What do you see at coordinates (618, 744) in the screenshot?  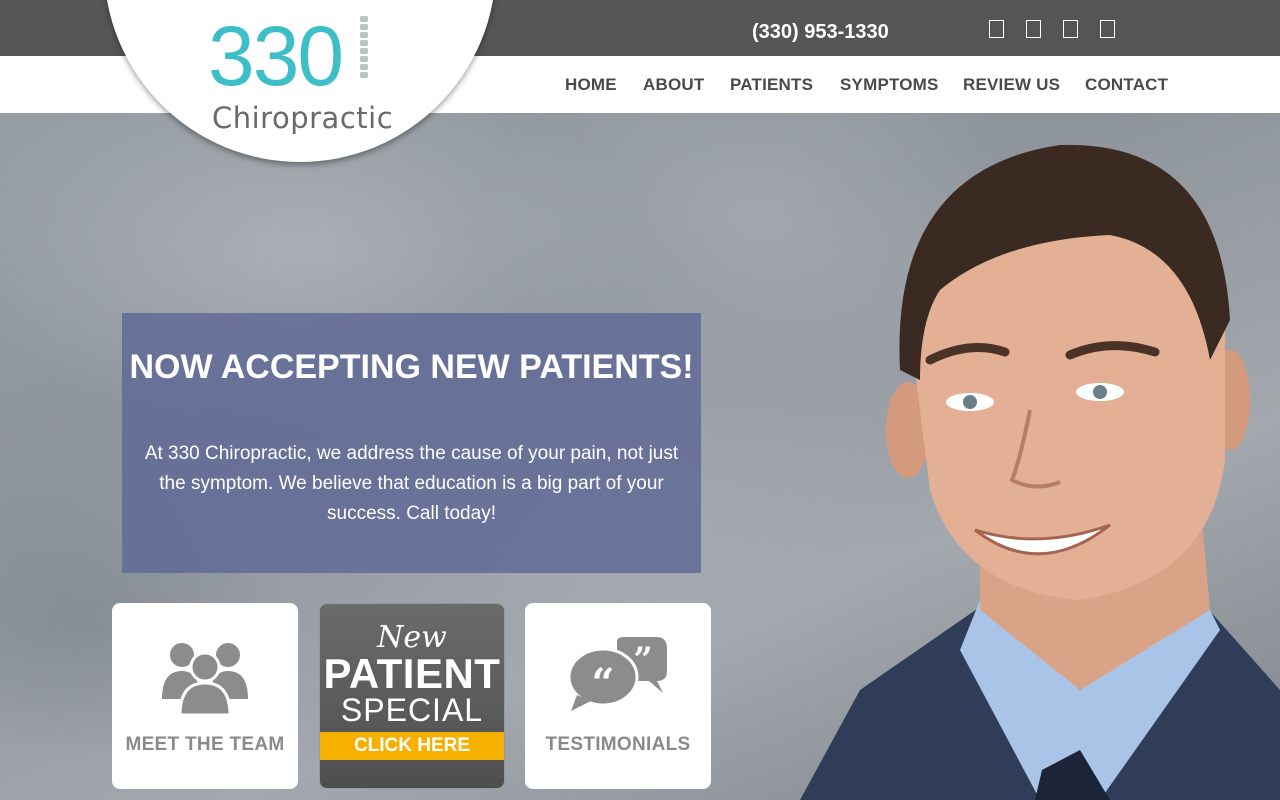 I see `testimonials-label: TESTIMONIALS` at bounding box center [618, 744].